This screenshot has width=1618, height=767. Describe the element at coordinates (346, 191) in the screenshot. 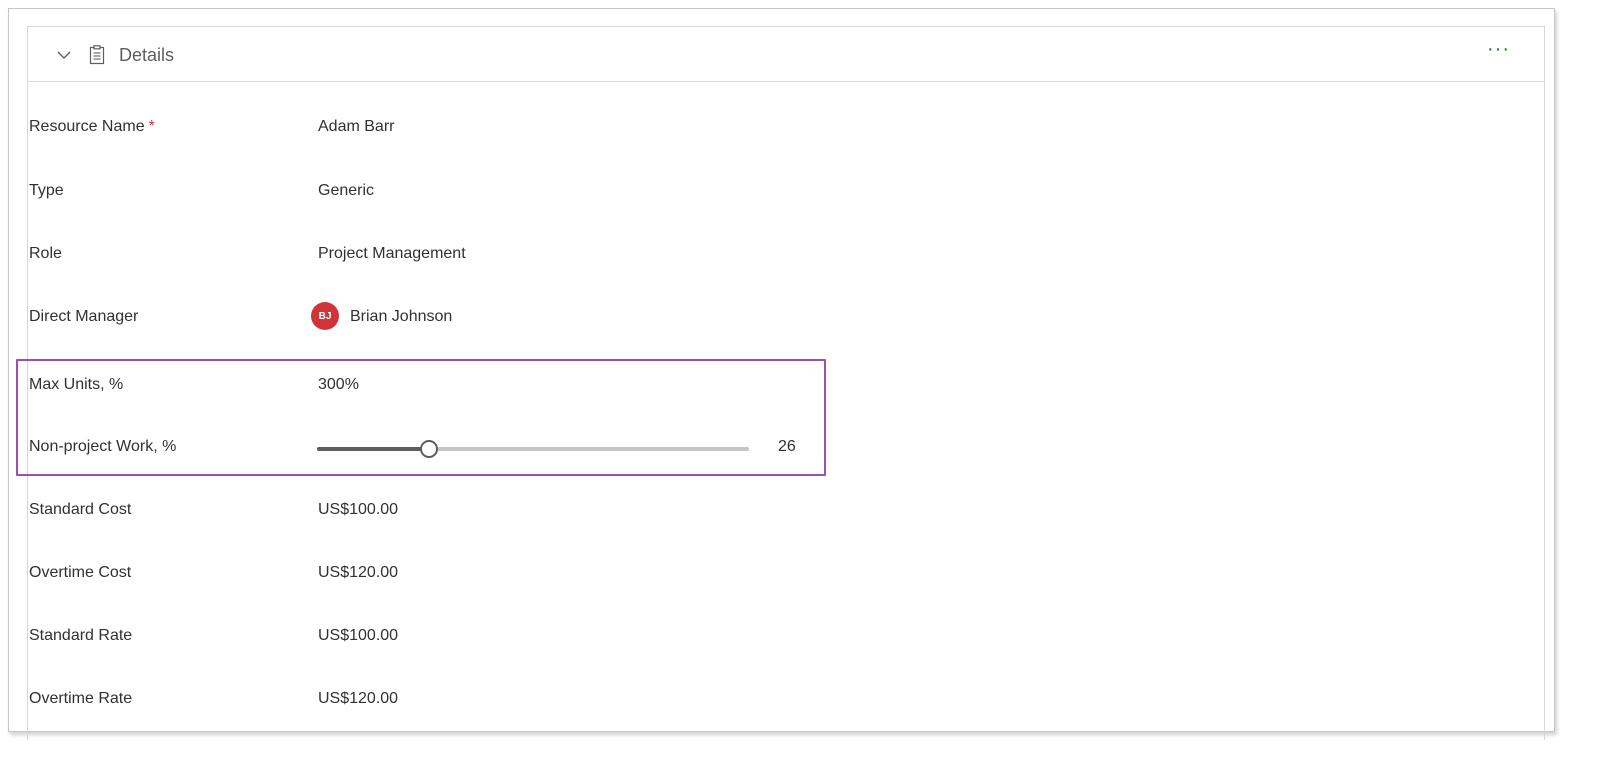

I see `type-value: Generic` at that location.